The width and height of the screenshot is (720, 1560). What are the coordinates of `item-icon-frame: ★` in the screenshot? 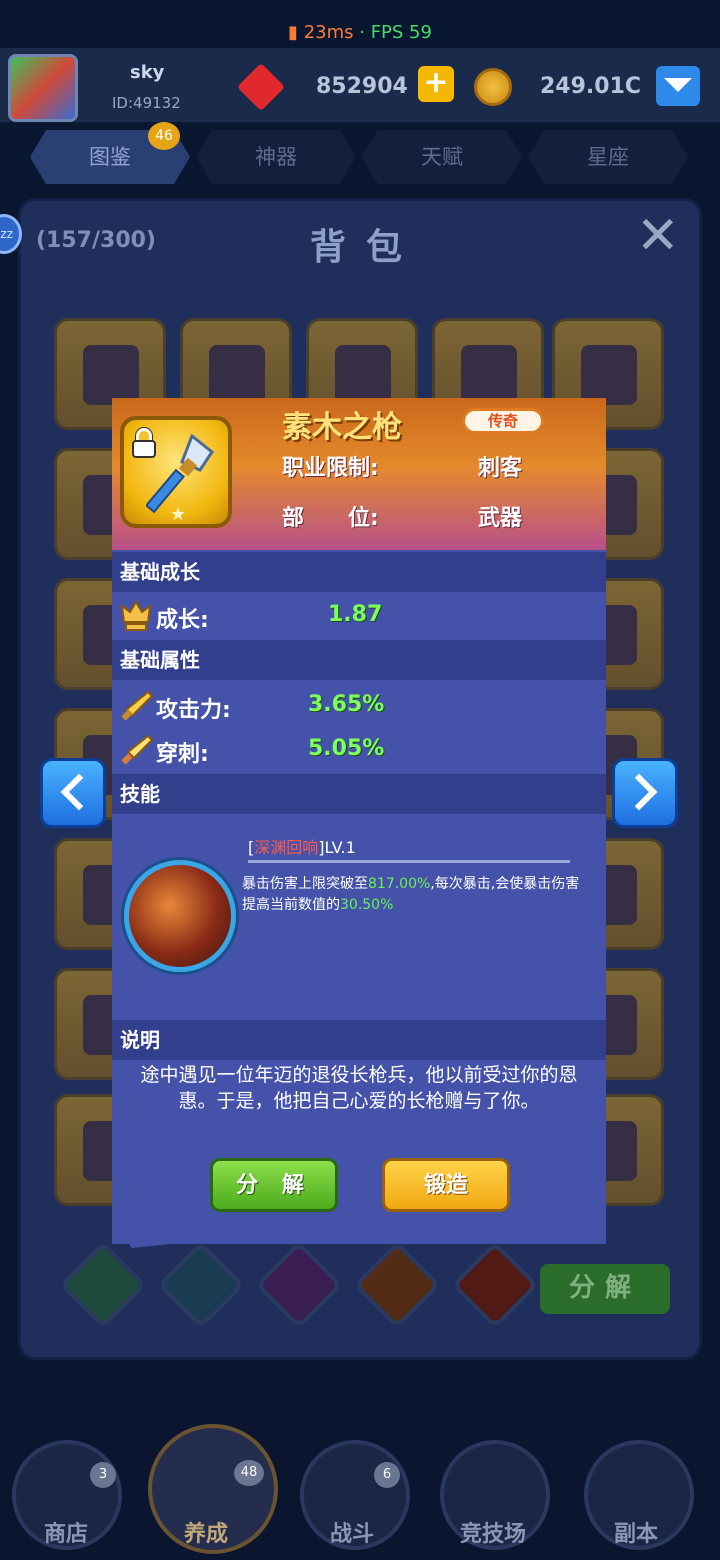 It's located at (176, 472).